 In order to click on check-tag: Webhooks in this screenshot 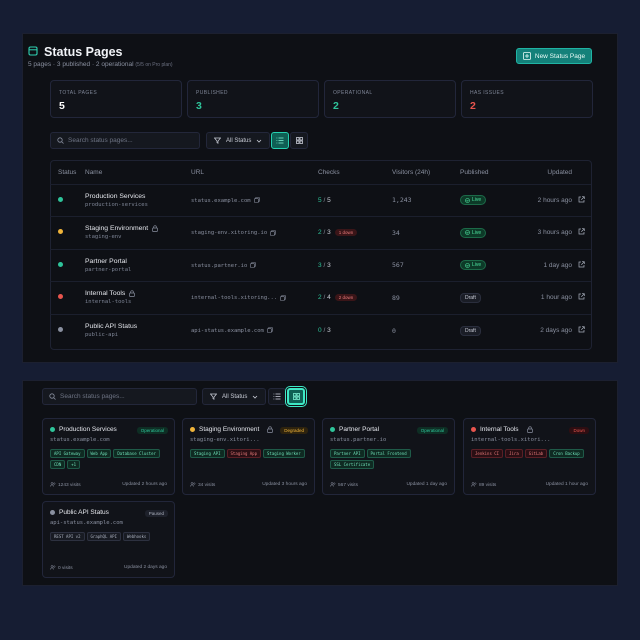, I will do `click(137, 536)`.